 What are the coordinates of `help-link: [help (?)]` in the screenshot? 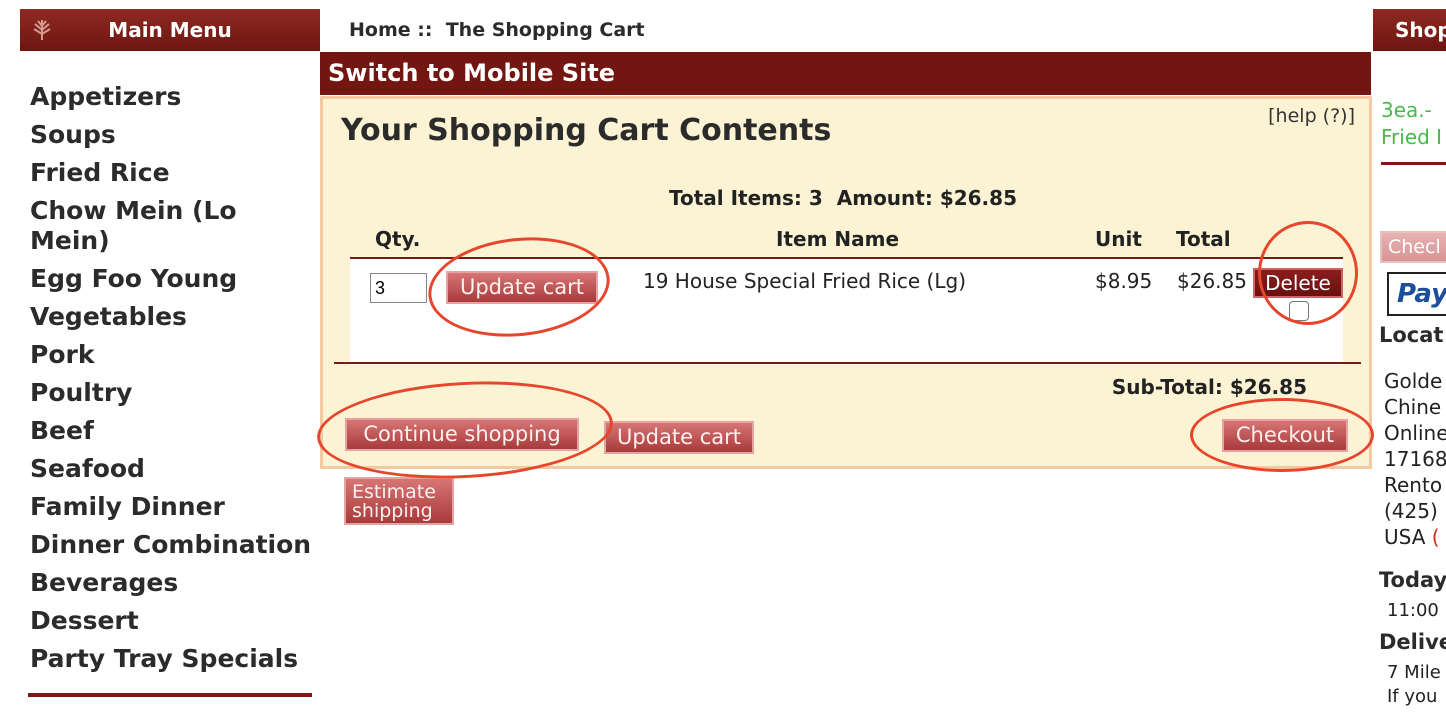 It's located at (1311, 116).